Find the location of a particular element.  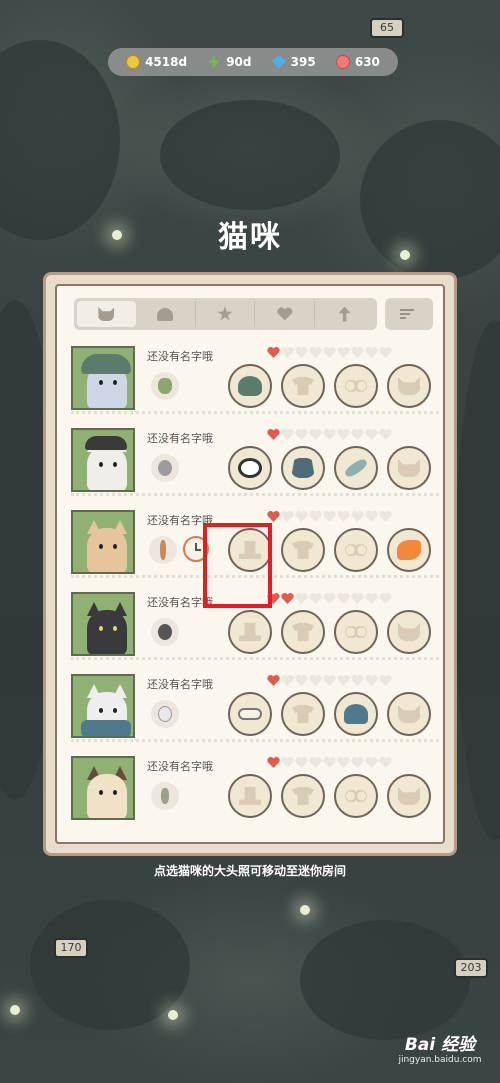

sort-button is located at coordinates (409, 314).